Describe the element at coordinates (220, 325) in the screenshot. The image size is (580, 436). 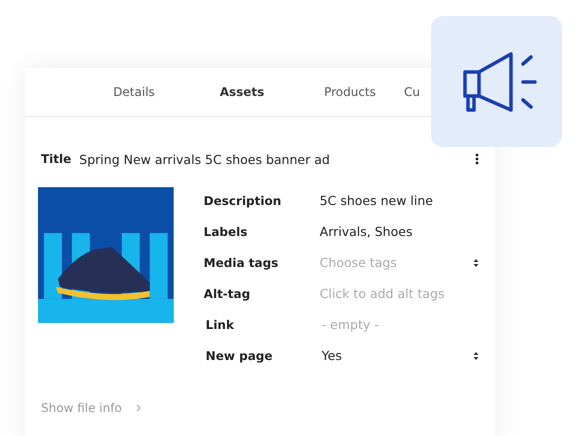
I see `field-label: Link` at that location.